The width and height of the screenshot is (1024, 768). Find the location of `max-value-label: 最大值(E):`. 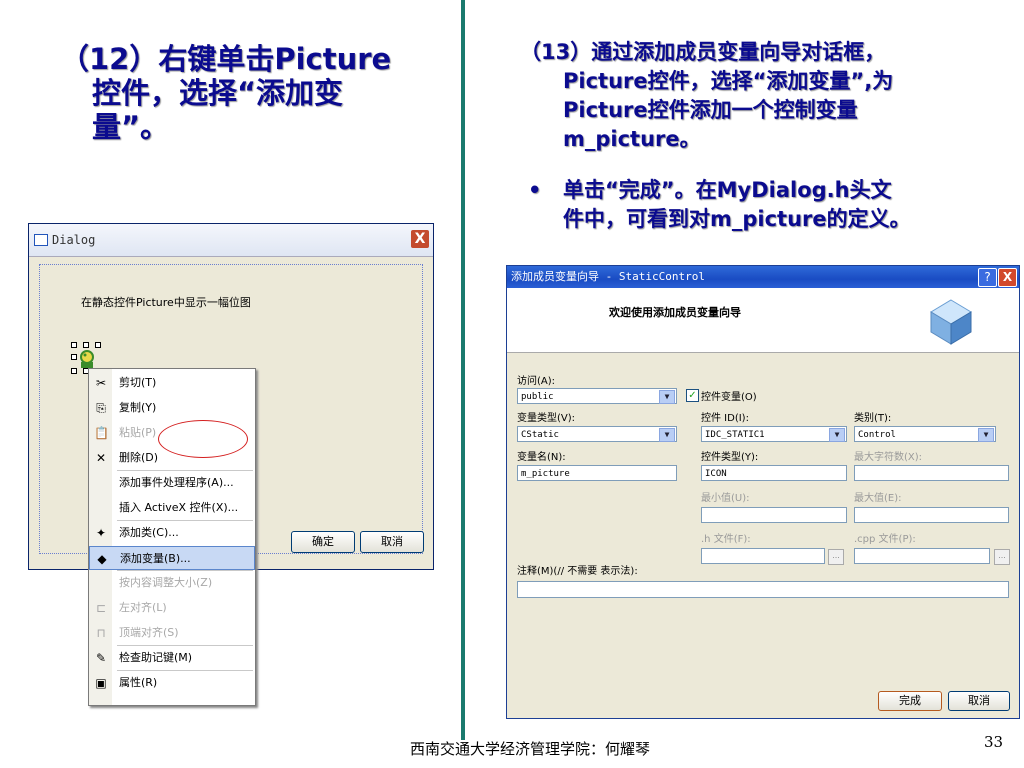

max-value-label: 最大值(E): is located at coordinates (878, 498).